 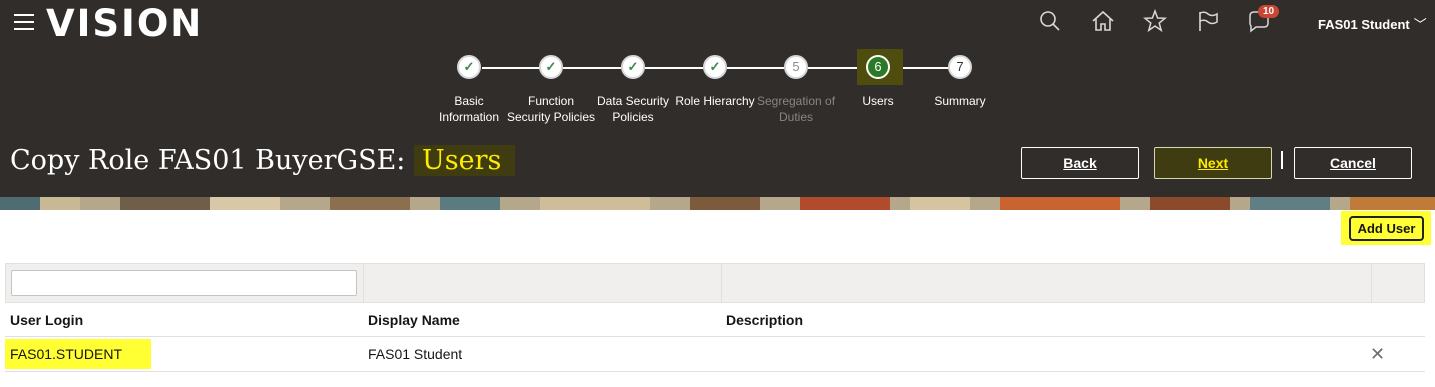 What do you see at coordinates (1377, 354) in the screenshot?
I see `remove-user-icon: ✕` at bounding box center [1377, 354].